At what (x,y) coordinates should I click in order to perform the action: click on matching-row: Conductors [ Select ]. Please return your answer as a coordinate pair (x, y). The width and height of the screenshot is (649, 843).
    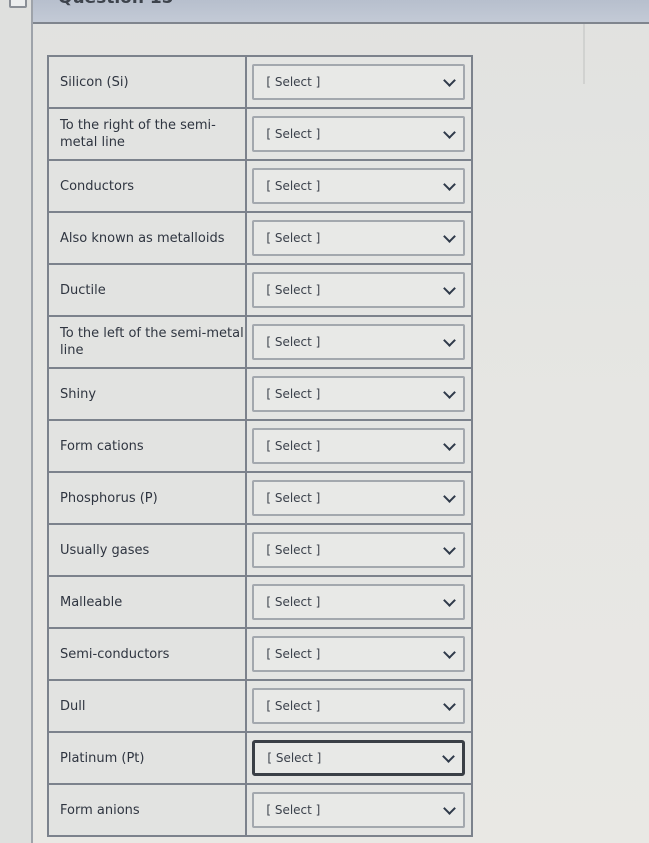
    Looking at the image, I should click on (259, 186).